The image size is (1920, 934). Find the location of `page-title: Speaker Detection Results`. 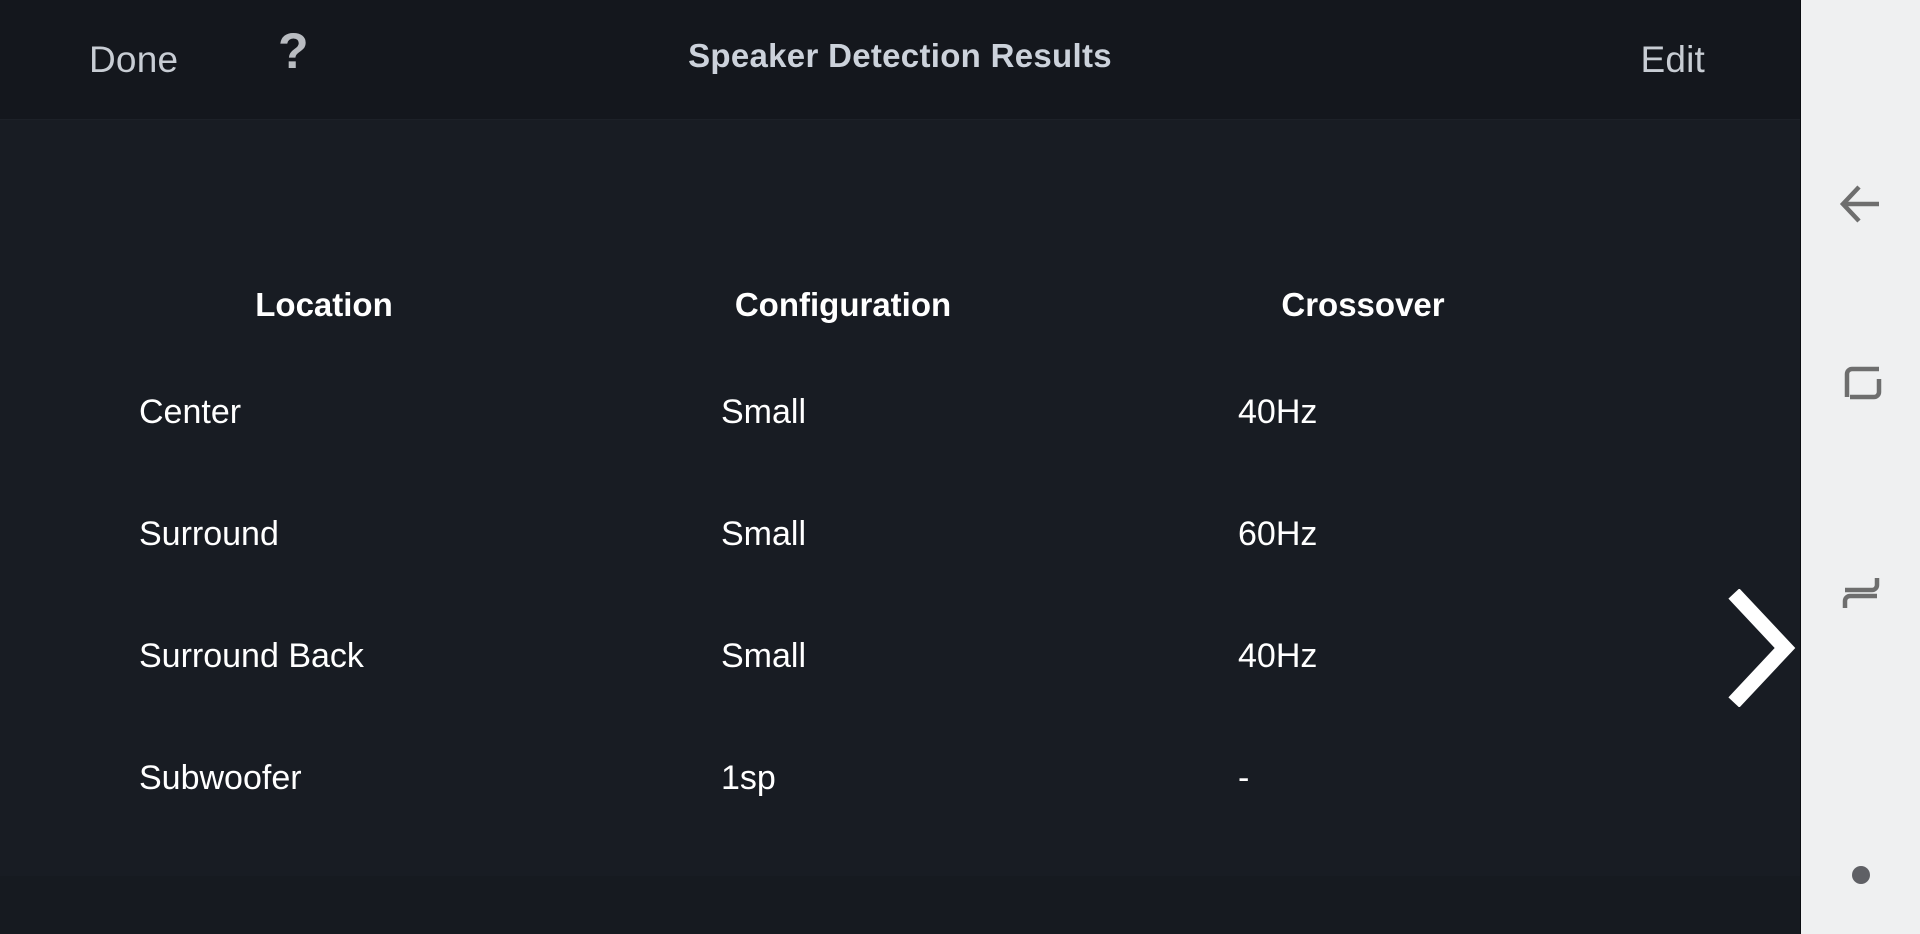

page-title: Speaker Detection Results is located at coordinates (900, 55).